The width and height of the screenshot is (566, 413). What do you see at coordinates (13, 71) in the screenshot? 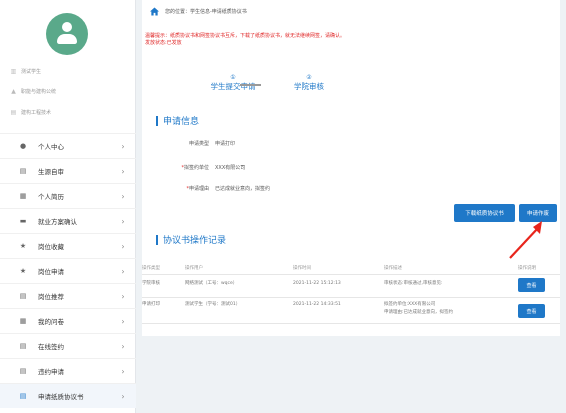
I see `bars-icon: ▥` at bounding box center [13, 71].